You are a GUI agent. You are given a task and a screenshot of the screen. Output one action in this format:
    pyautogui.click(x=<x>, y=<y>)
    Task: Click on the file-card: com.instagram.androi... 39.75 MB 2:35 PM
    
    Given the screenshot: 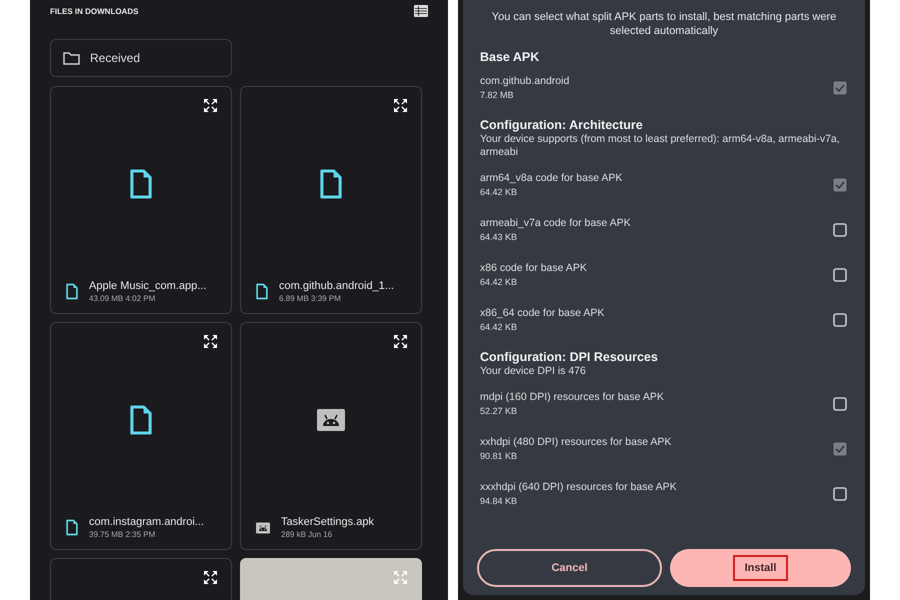 What is the action you would take?
    pyautogui.click(x=141, y=436)
    